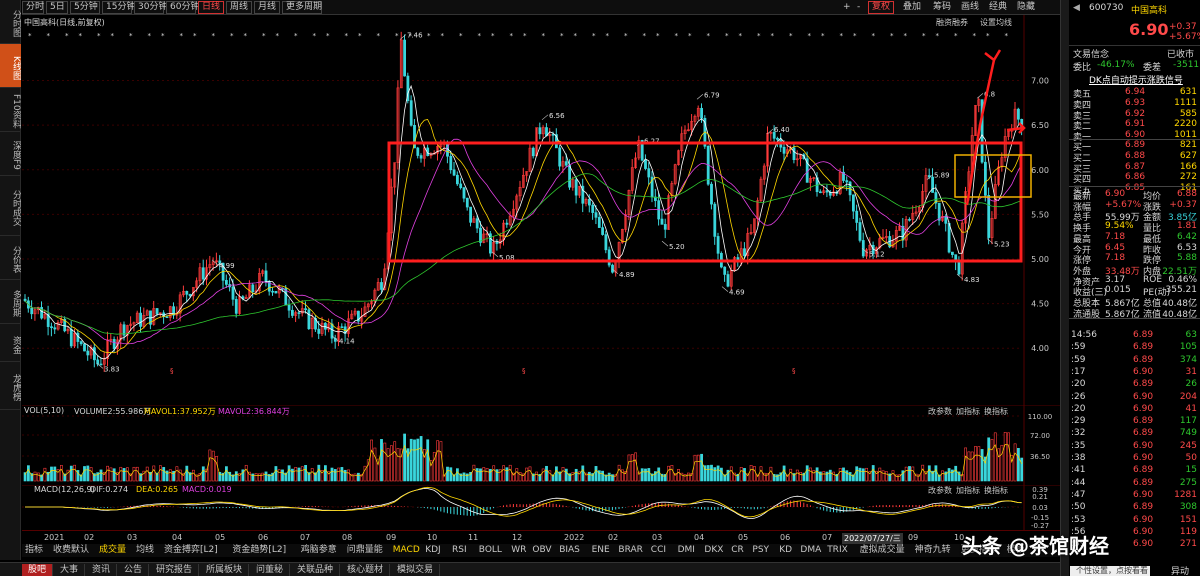  I want to click on indicator-tab-21: PSY, so click(760, 550).